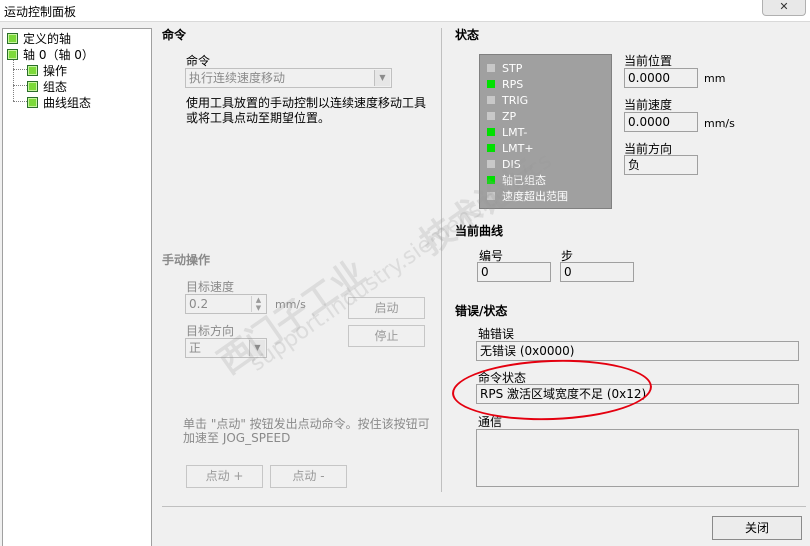  I want to click on curve-number-field: 0, so click(514, 272).